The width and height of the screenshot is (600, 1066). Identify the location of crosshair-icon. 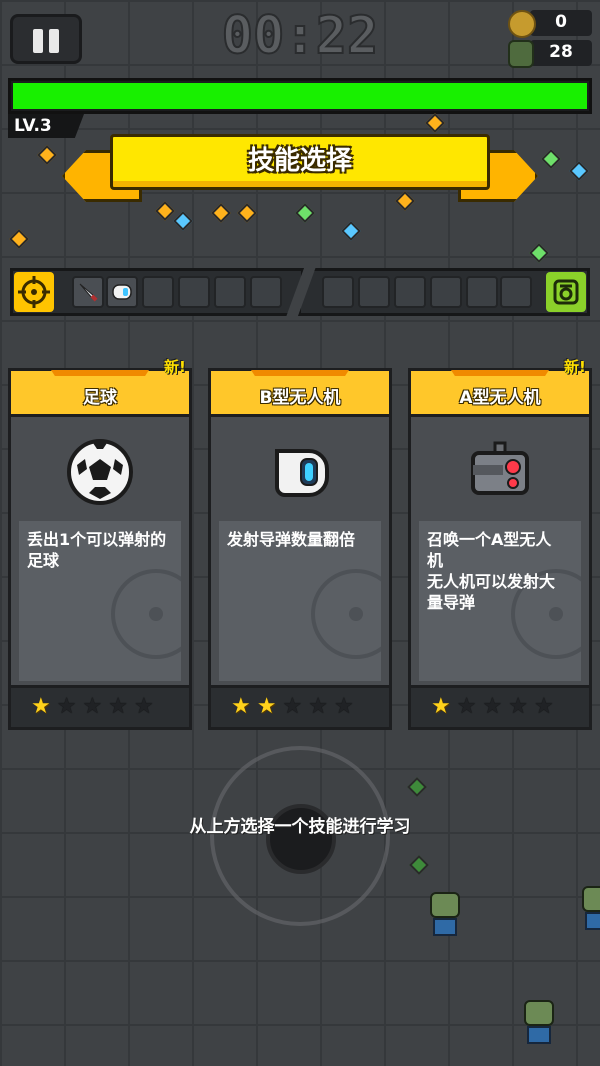
(34, 292).